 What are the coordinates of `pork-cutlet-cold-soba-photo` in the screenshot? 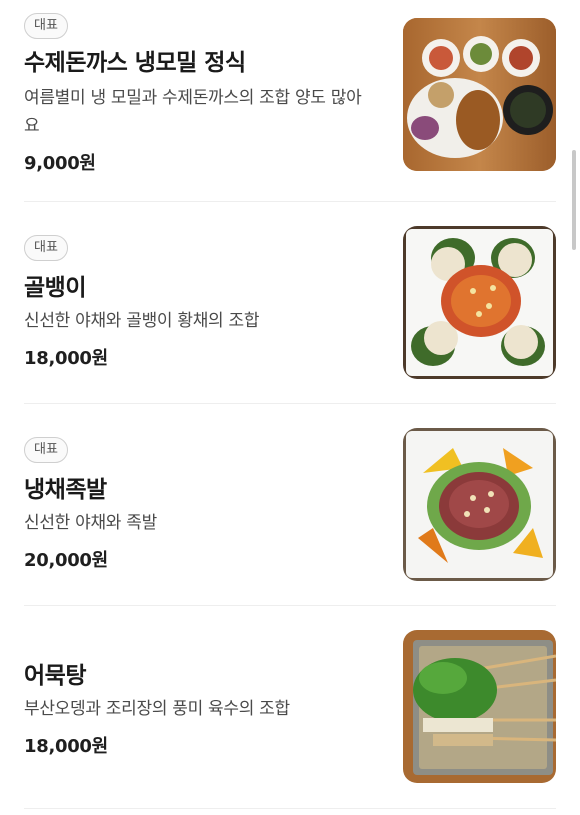 It's located at (479, 94).